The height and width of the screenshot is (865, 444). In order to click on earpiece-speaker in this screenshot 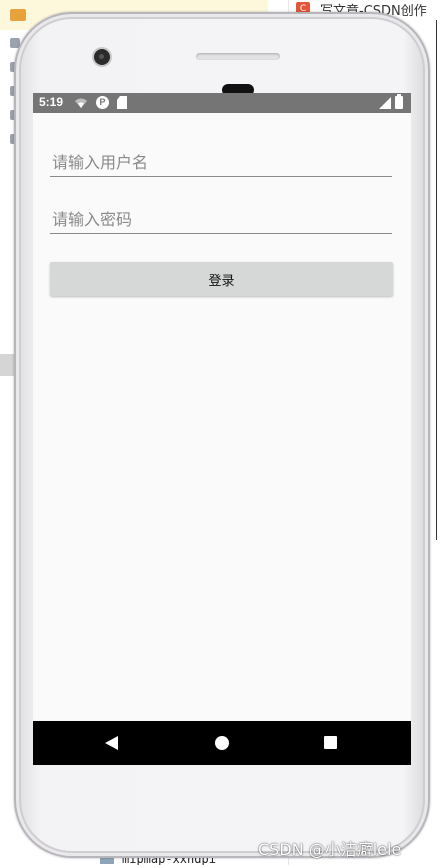, I will do `click(238, 56)`.